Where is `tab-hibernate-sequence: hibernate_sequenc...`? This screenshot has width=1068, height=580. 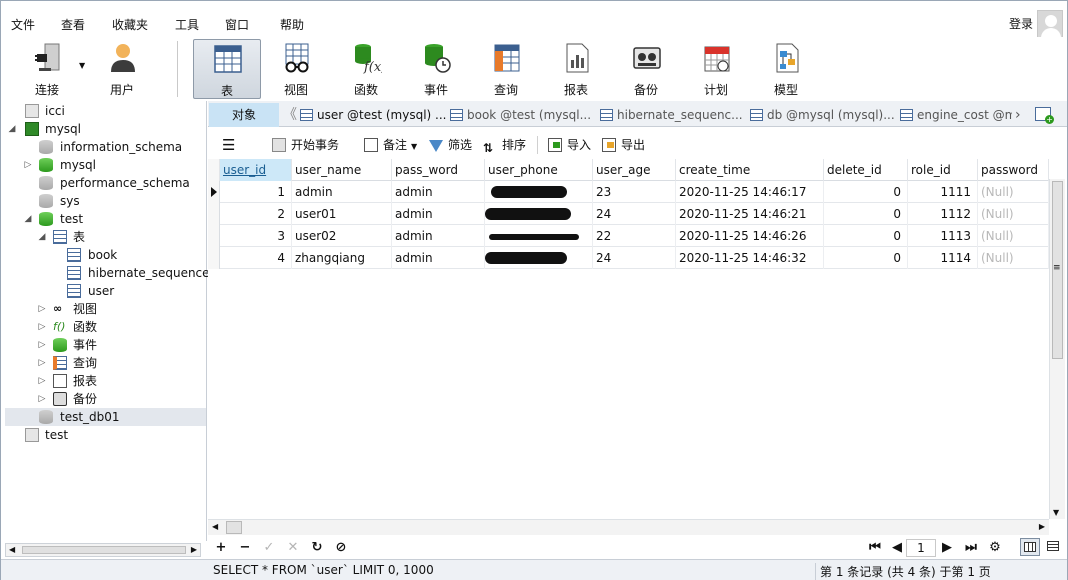 tab-hibernate-sequence: hibernate_sequenc... is located at coordinates (673, 115).